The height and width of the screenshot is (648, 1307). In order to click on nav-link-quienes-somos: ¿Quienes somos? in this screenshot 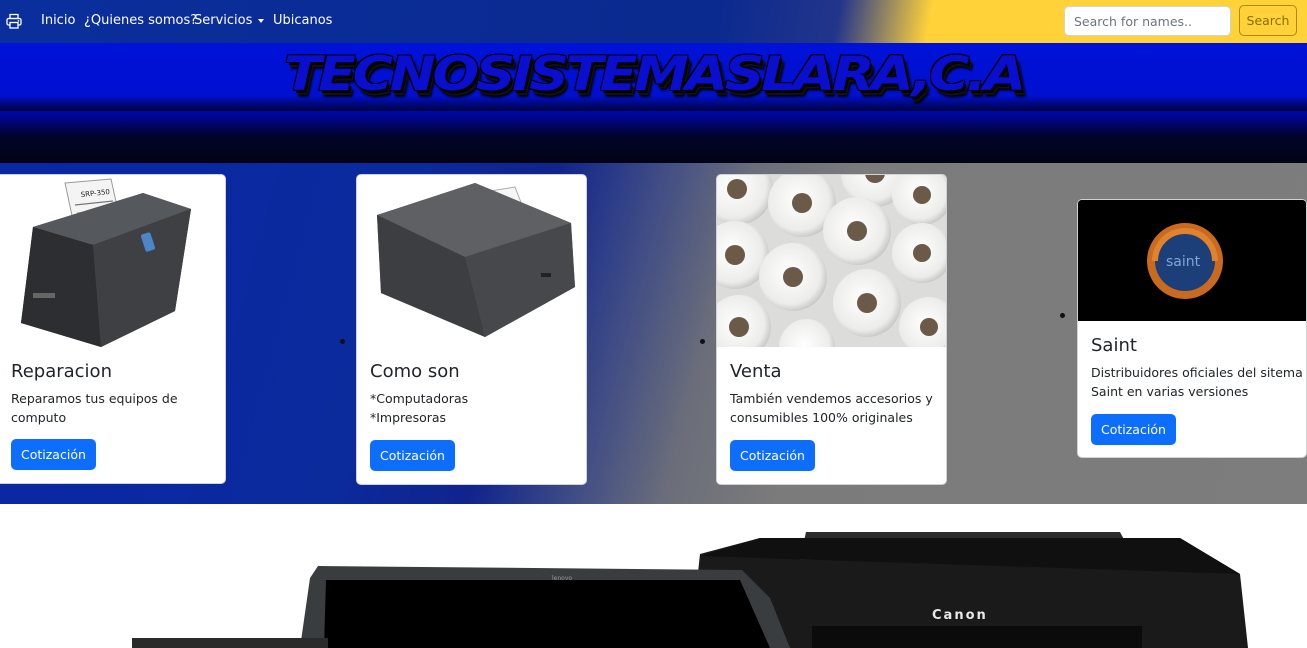, I will do `click(140, 21)`.